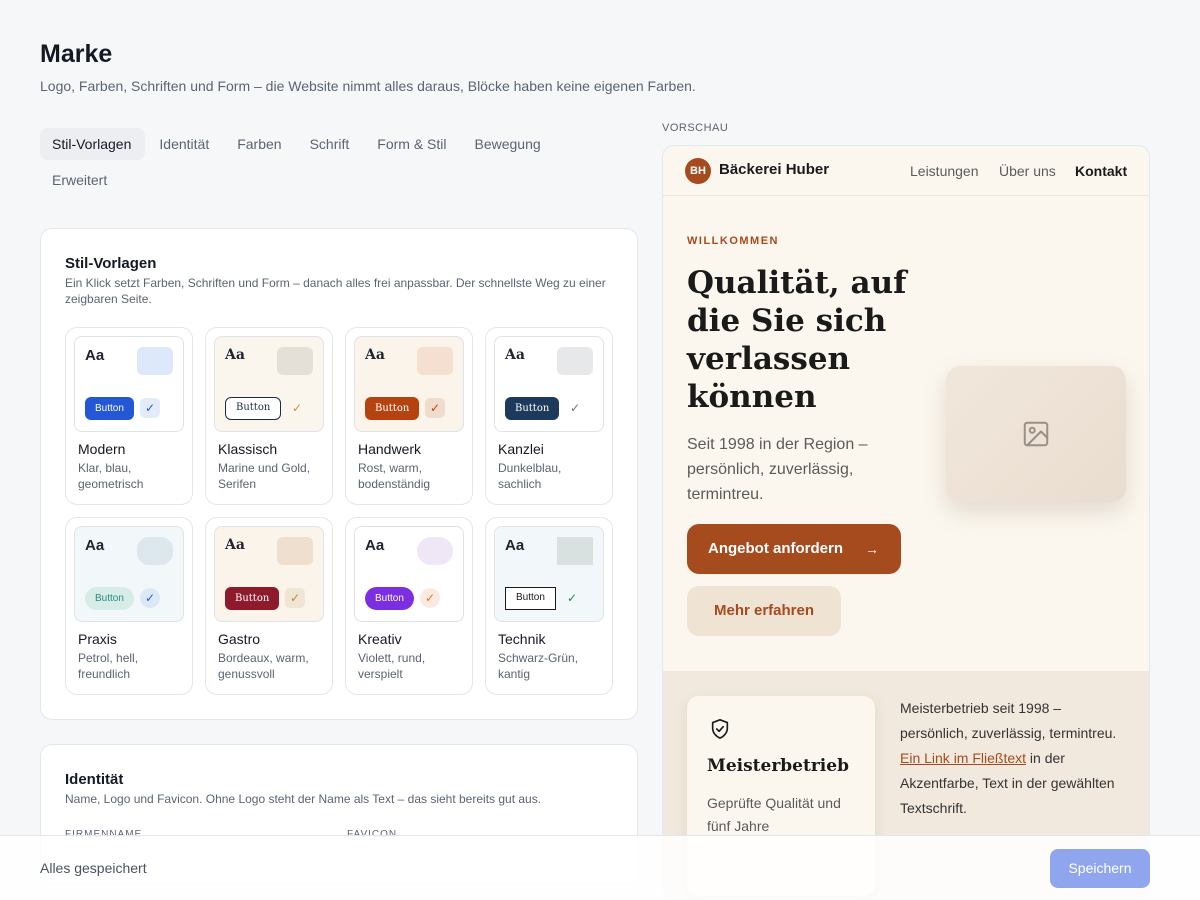  Describe the element at coordinates (102, 449) in the screenshot. I see `preset-name: Modern` at that location.